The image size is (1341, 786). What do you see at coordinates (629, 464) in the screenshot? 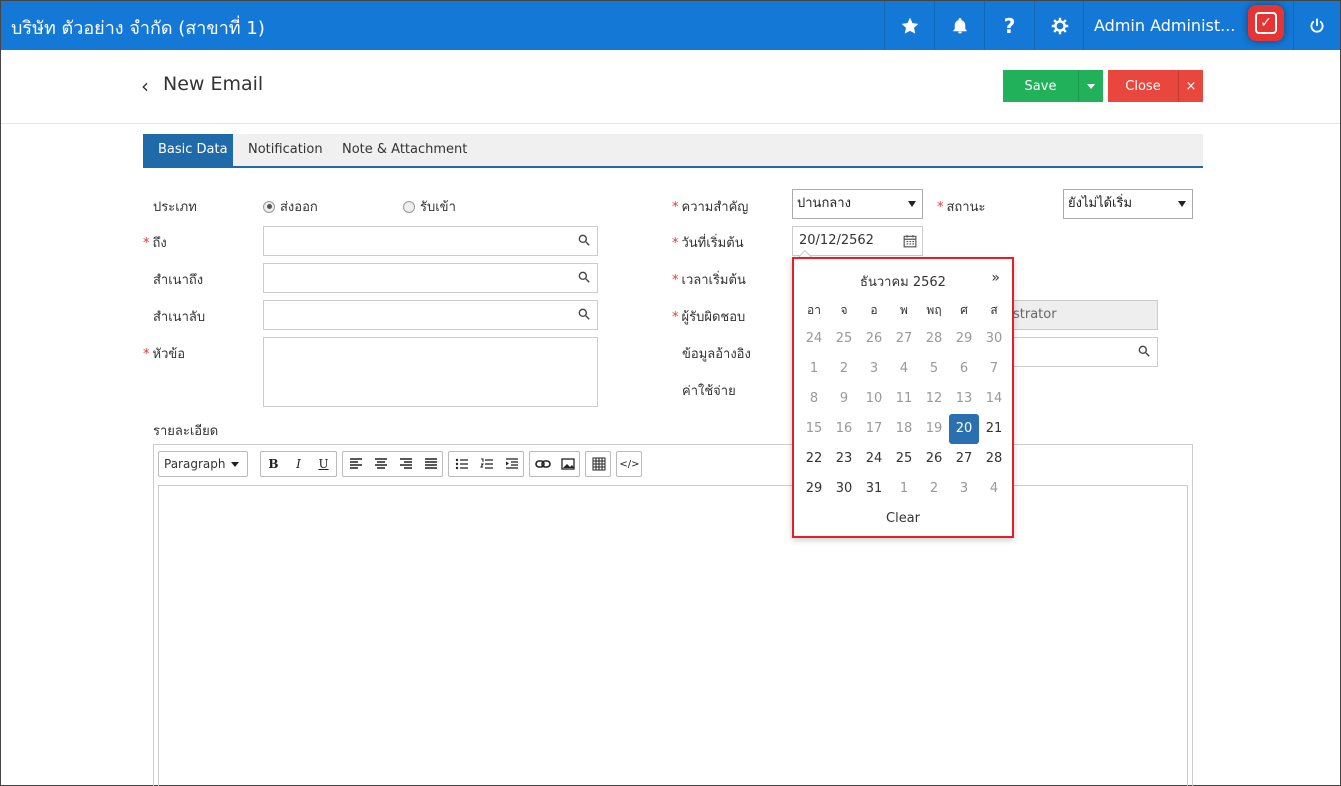
I see `code-view-button: </>` at bounding box center [629, 464].